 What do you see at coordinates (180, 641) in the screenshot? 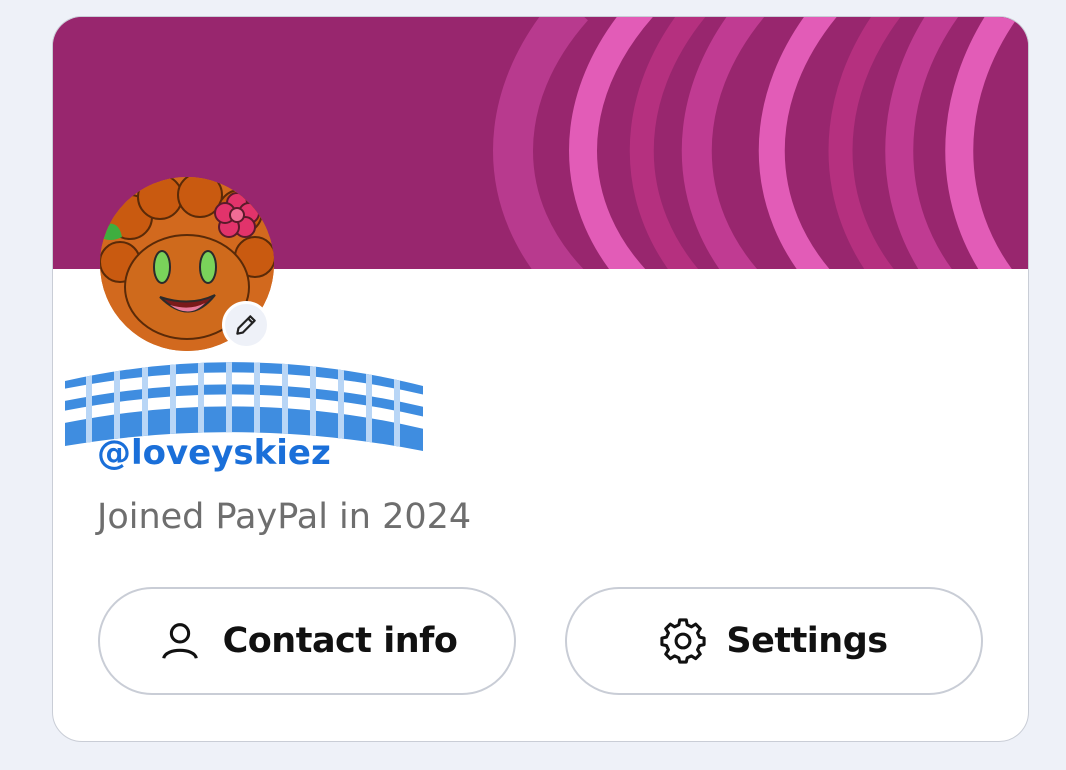
I see `person-icon` at bounding box center [180, 641].